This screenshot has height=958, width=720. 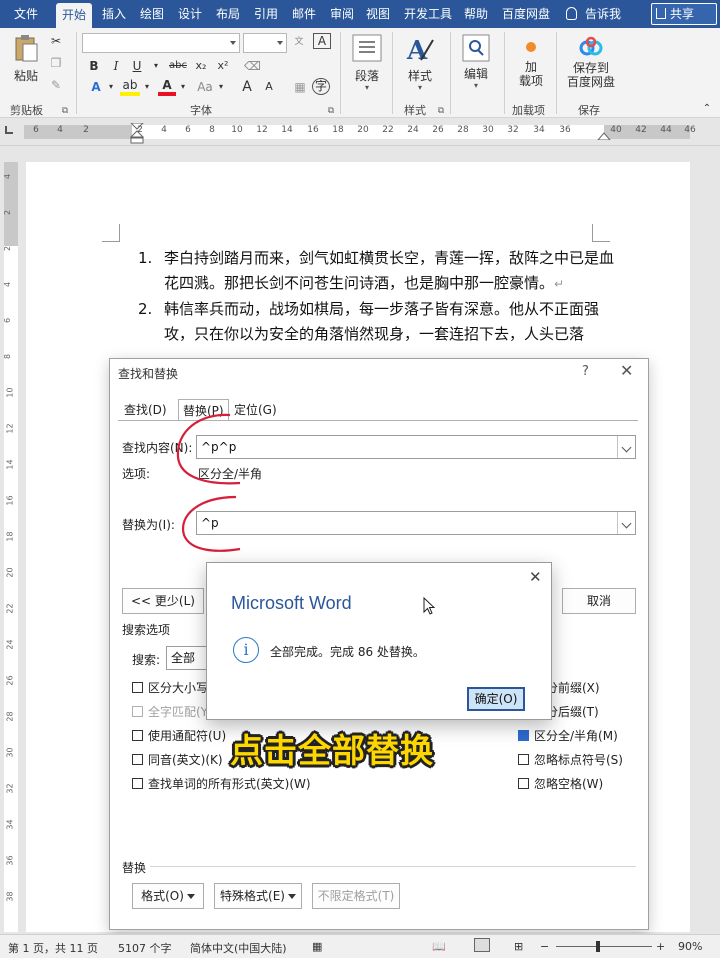 I want to click on tab-design: 设计, so click(x=190, y=14).